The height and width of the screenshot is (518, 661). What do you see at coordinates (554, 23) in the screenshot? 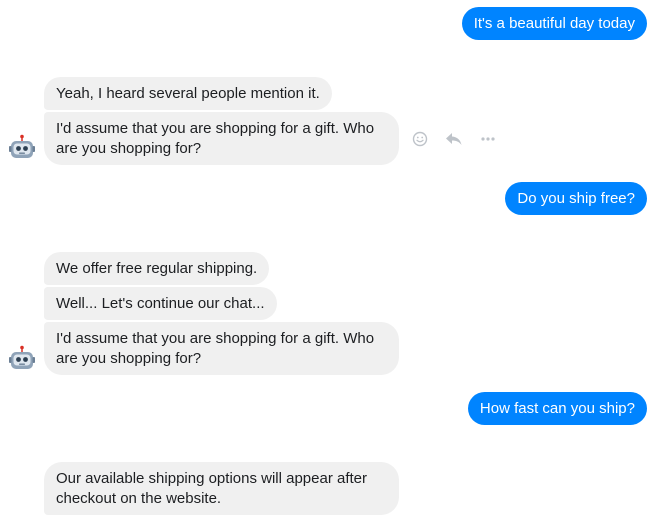
I see `outgoing-message: It's a beautiful day today` at bounding box center [554, 23].